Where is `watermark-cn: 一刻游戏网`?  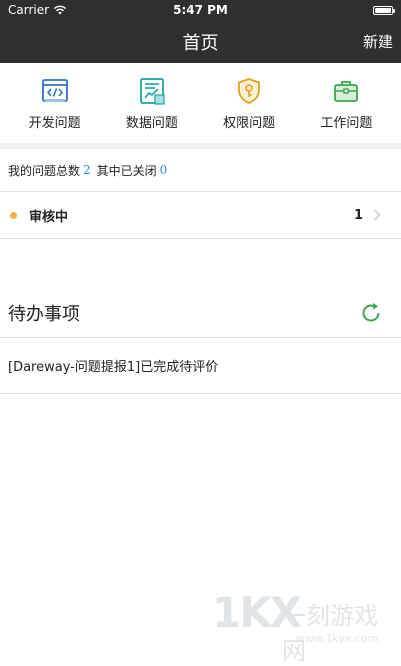 watermark-cn: 一刻游戏网 is located at coordinates (330, 633).